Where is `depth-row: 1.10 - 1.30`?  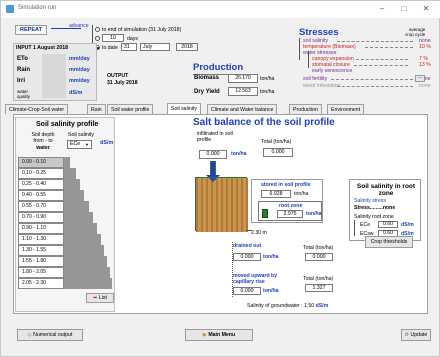
depth-row: 1.10 - 1.30 is located at coordinates (41, 239).